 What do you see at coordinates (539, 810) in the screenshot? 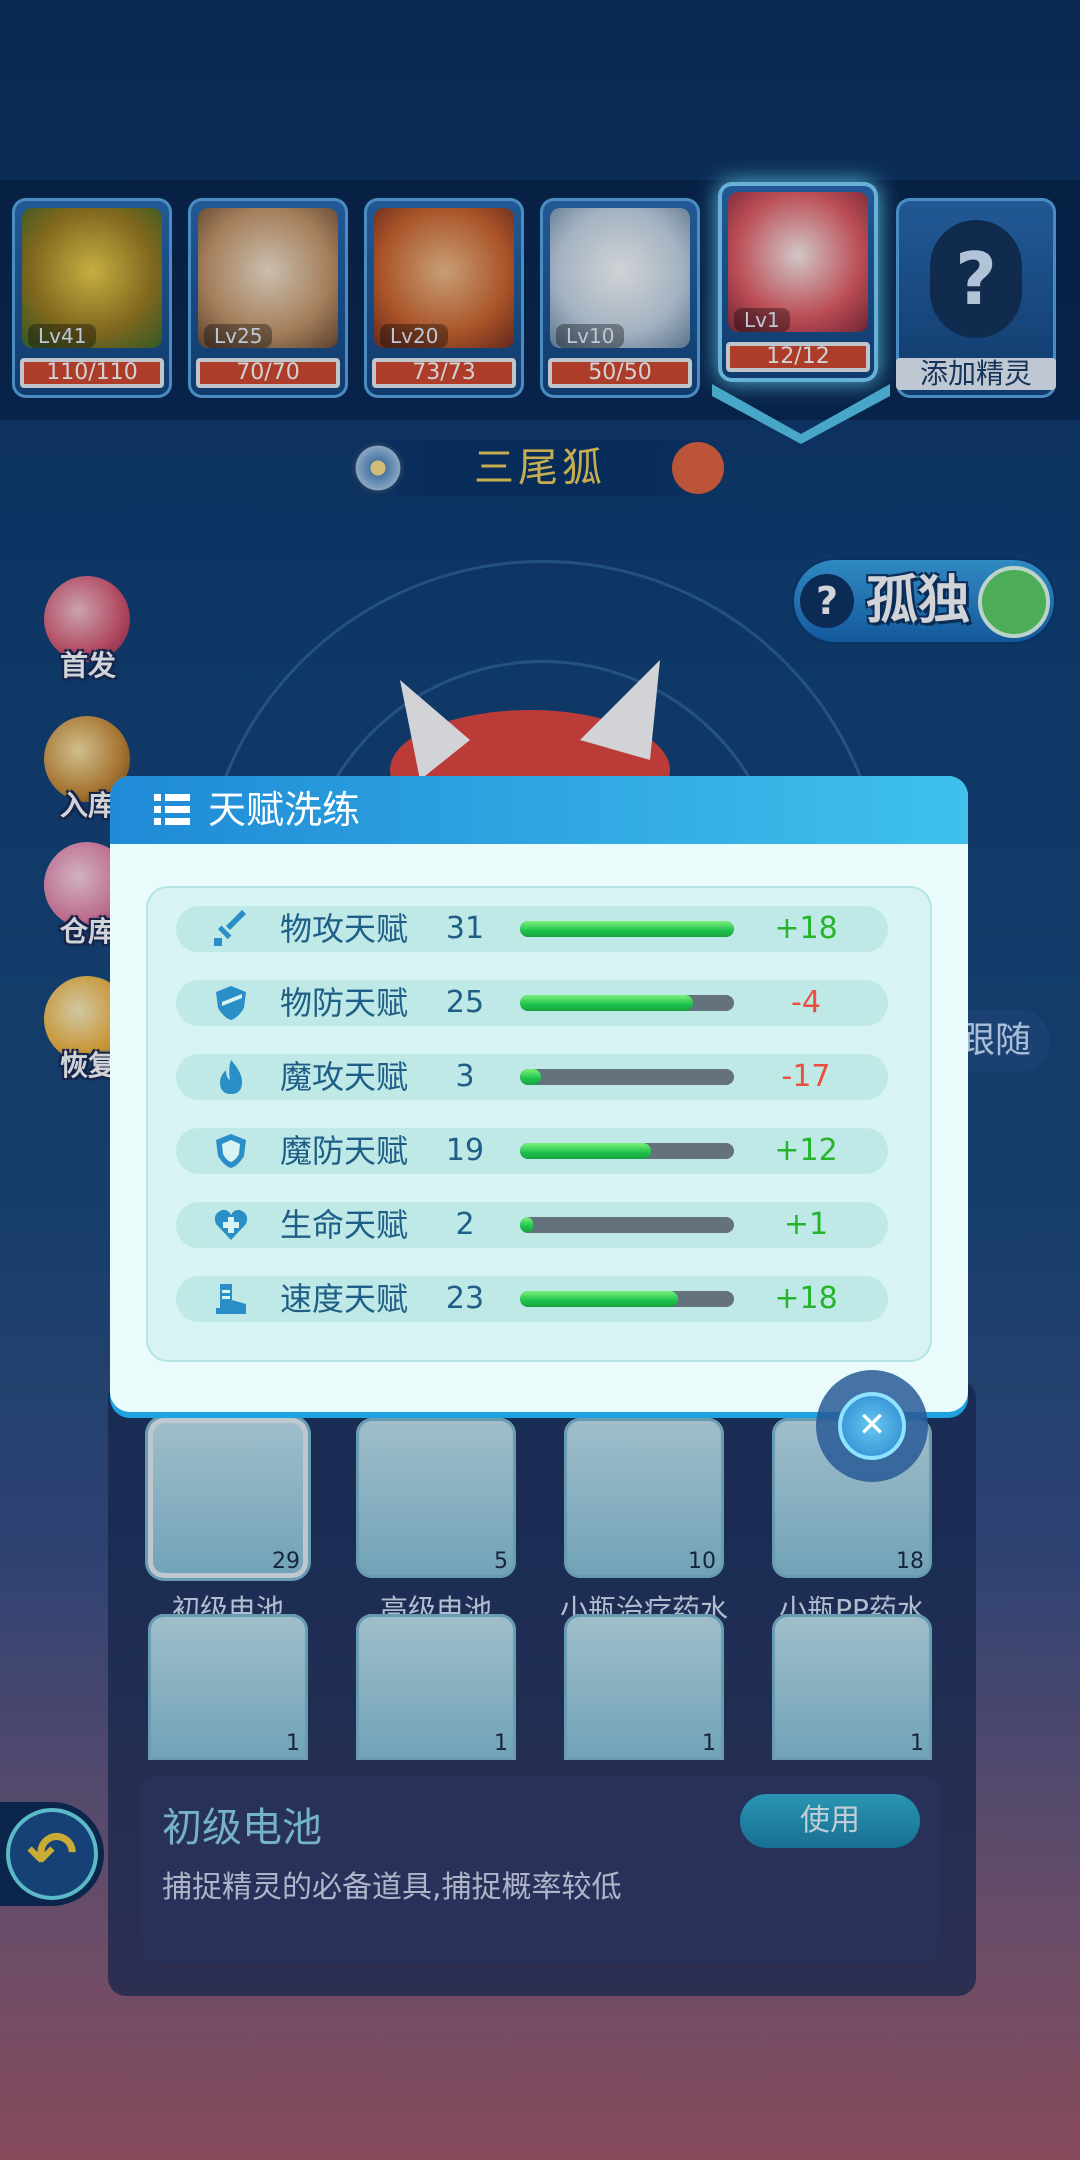
I see `modal-header: 天赋洗练` at bounding box center [539, 810].